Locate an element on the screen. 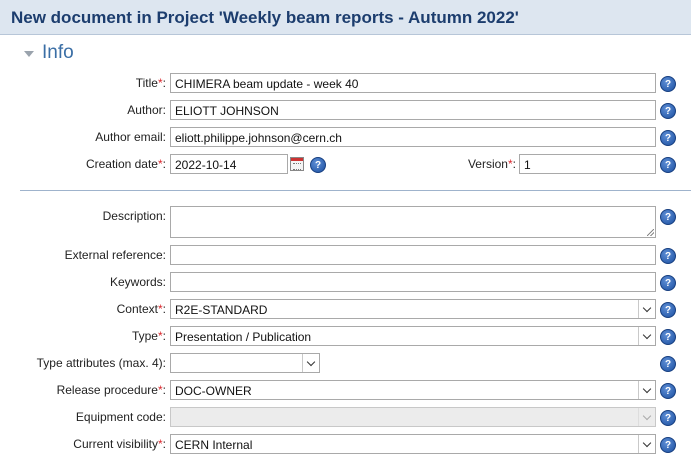  row-release-procedure: Release procedure*: DOC-OWNER ? is located at coordinates (345, 390).